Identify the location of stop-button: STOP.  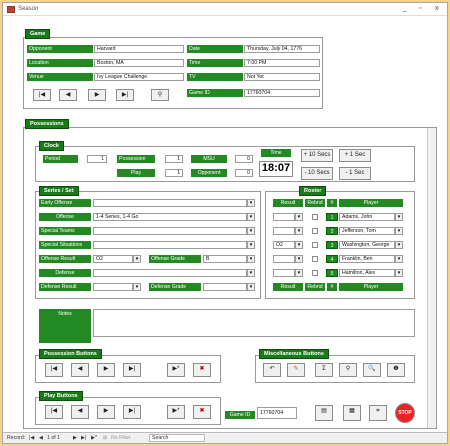
(405, 413).